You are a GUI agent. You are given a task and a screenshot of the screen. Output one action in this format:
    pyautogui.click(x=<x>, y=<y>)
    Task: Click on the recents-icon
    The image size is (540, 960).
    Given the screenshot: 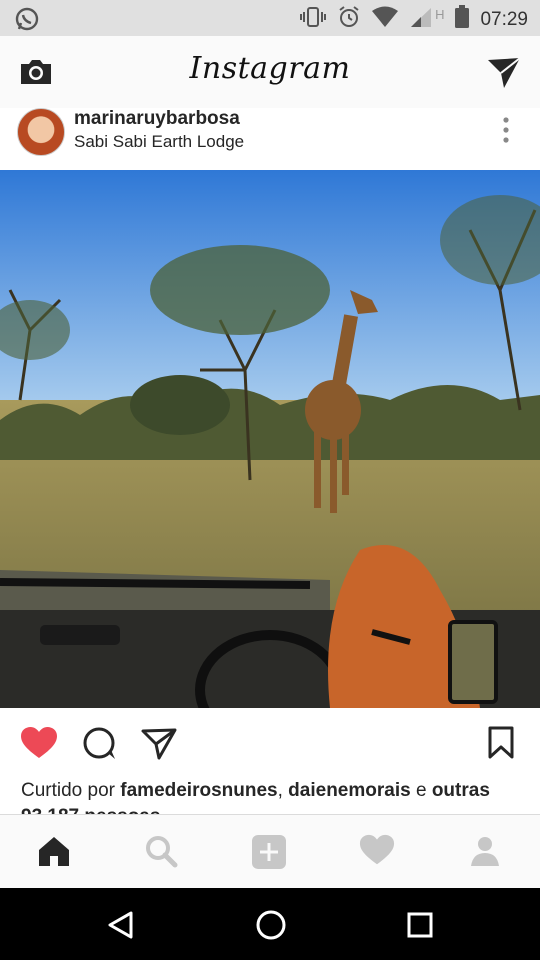 What is the action you would take?
    pyautogui.click(x=420, y=927)
    